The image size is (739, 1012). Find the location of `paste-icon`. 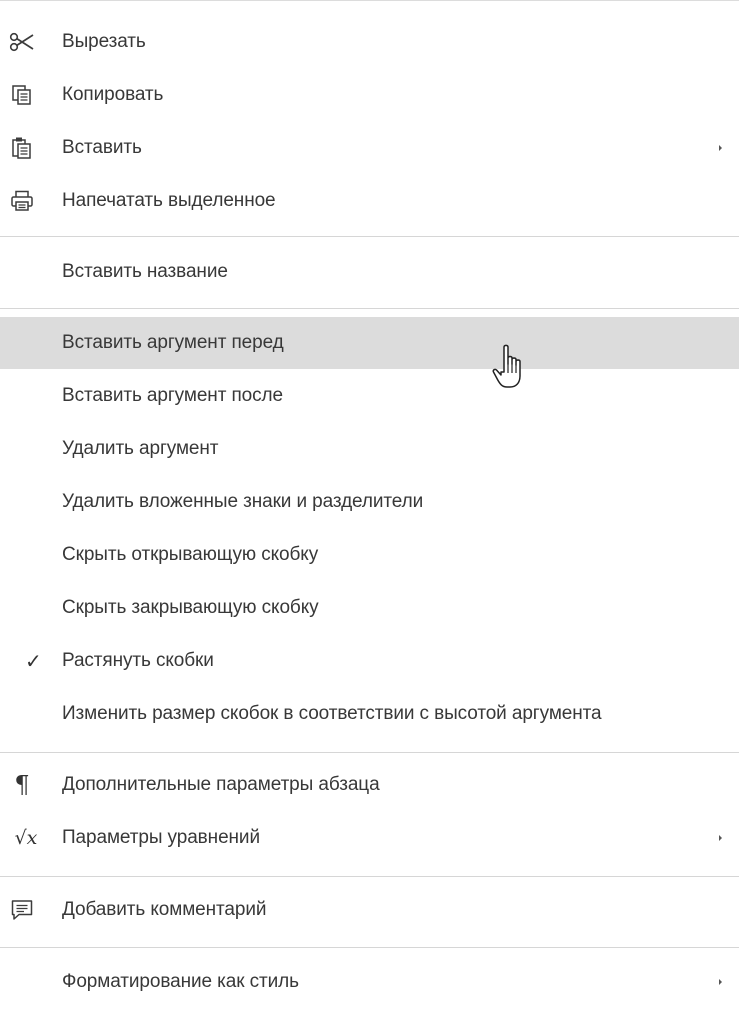

paste-icon is located at coordinates (22, 148).